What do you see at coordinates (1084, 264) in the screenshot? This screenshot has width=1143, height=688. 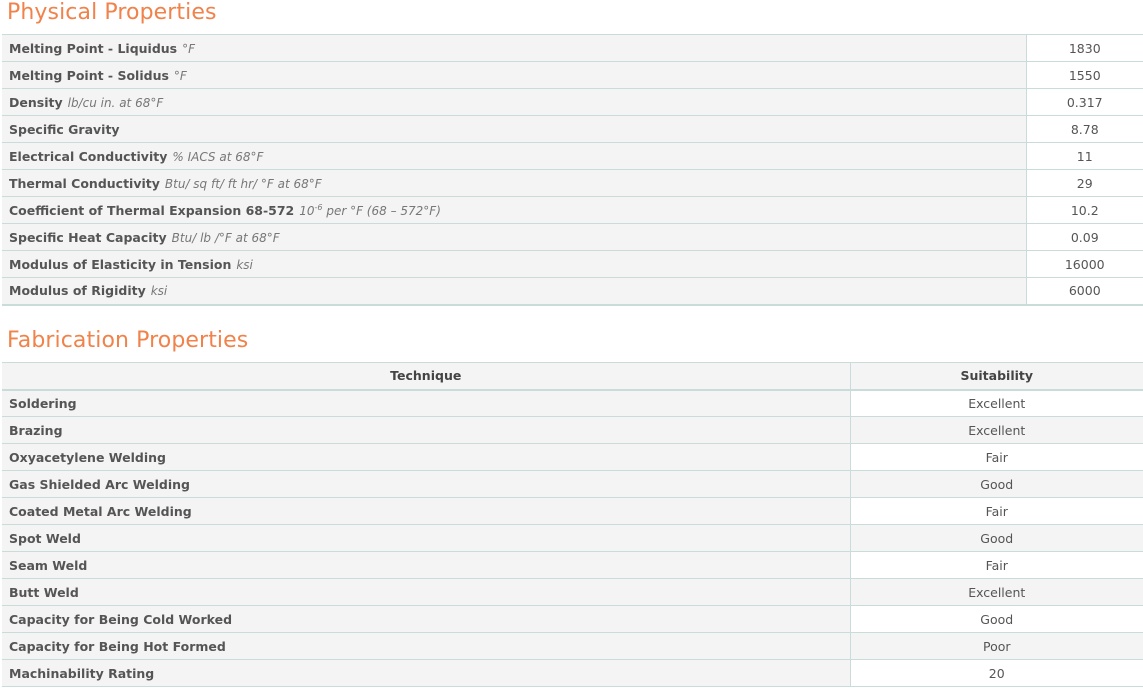 I see `property-value: 16000` at bounding box center [1084, 264].